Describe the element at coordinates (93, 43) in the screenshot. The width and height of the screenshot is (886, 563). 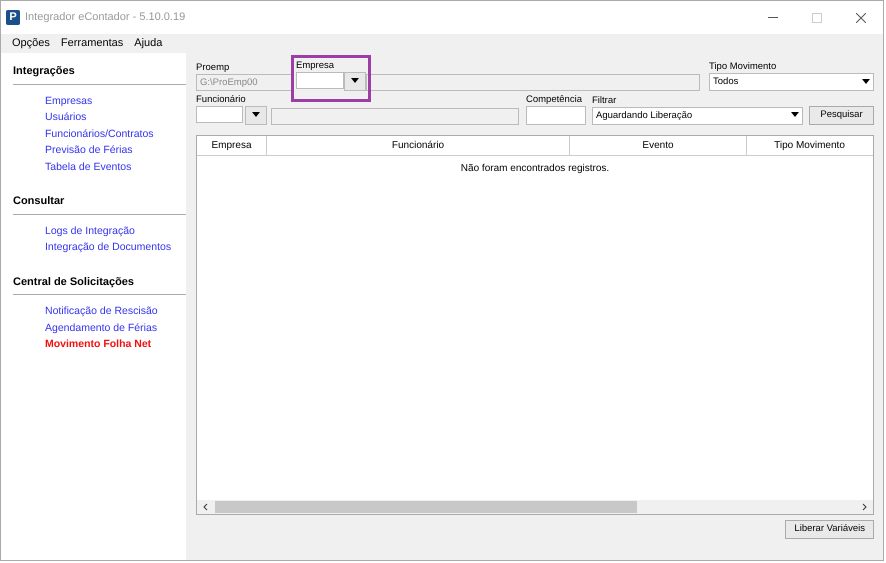
I see `menu-item: Ferramentas` at that location.